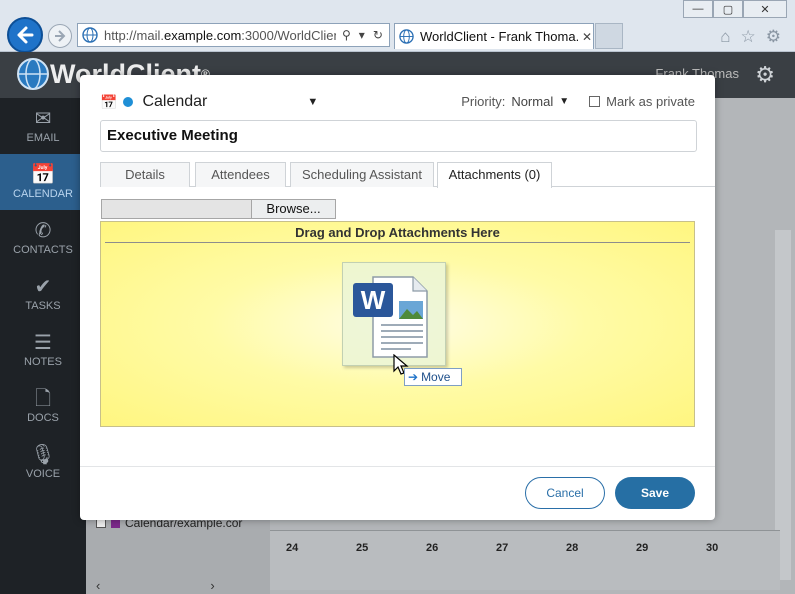 The height and width of the screenshot is (594, 795). What do you see at coordinates (609, 36) in the screenshot?
I see `new-tab-button` at bounding box center [609, 36].